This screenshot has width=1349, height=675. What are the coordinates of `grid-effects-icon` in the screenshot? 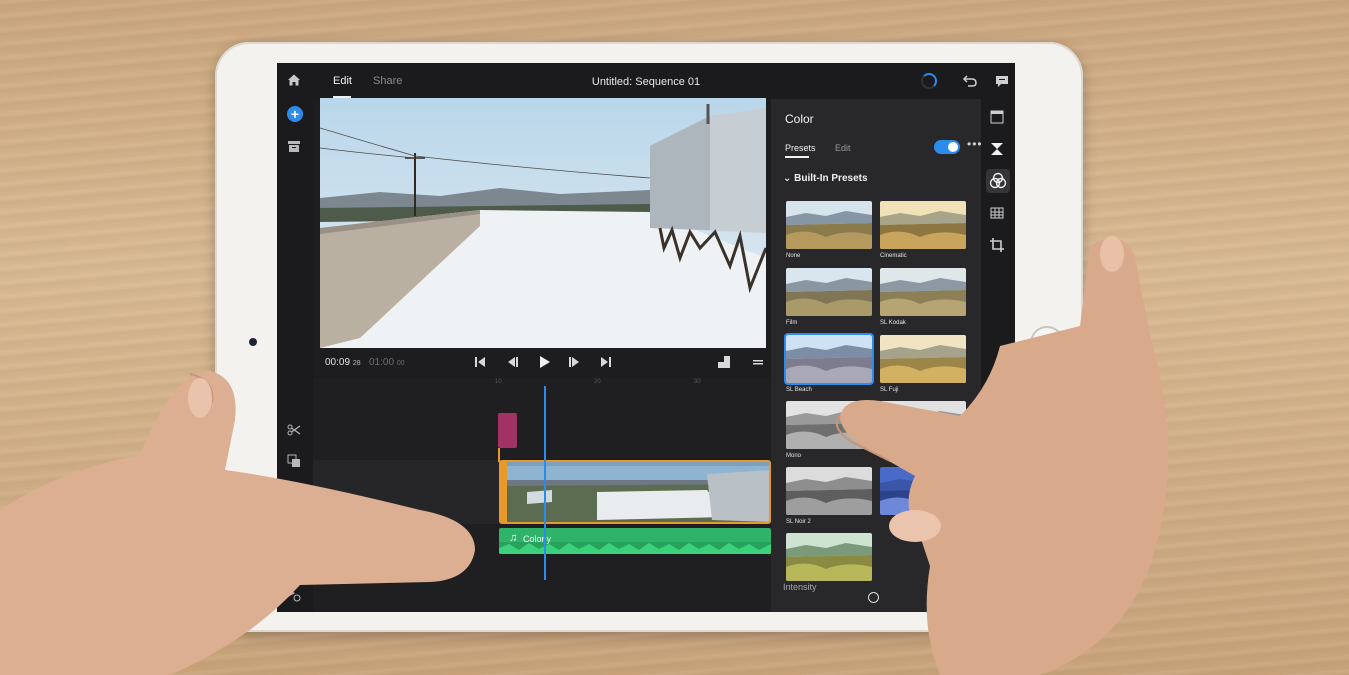 It's located at (998, 214).